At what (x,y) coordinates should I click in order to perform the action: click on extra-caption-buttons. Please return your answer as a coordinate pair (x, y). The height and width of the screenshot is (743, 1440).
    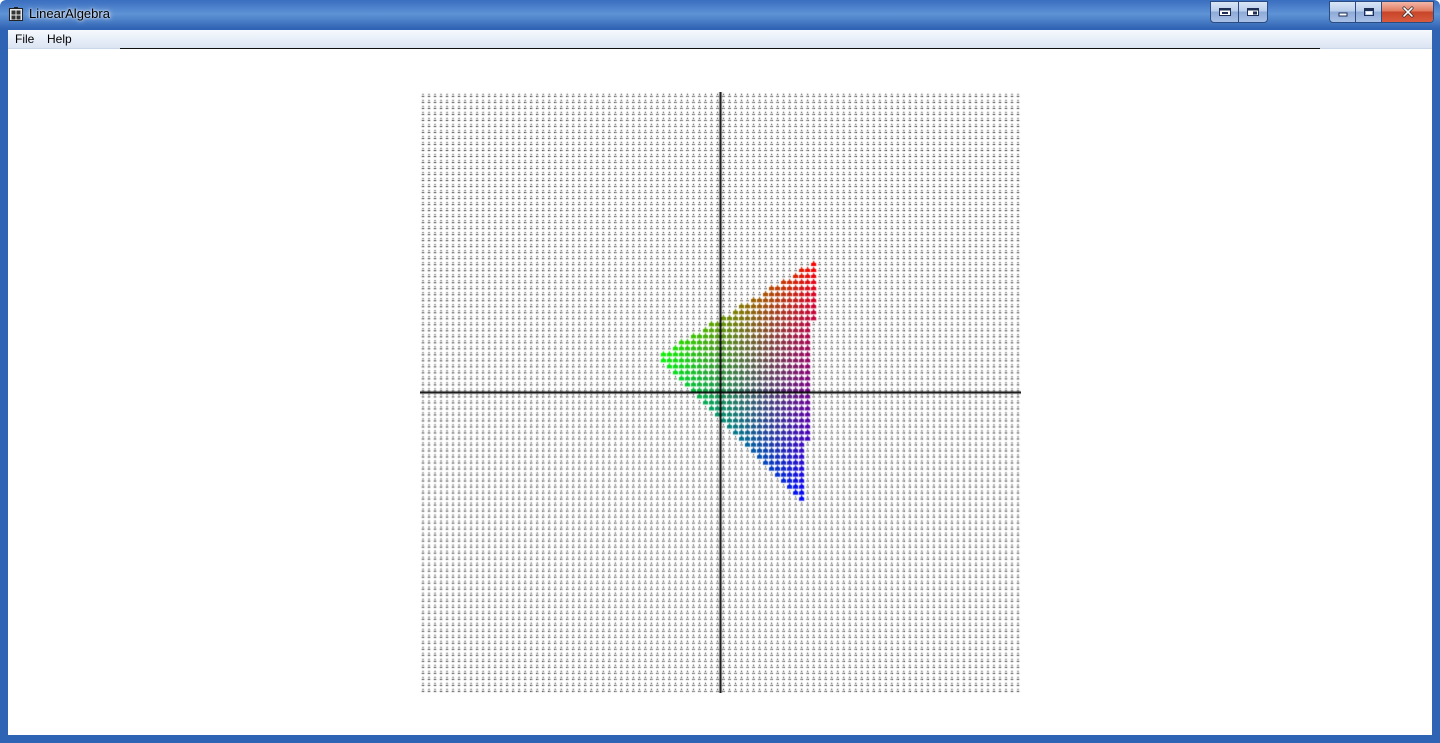
    Looking at the image, I should click on (1239, 12).